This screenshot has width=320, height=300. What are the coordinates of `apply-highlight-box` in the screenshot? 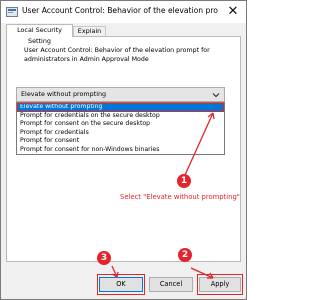 It's located at (220, 284).